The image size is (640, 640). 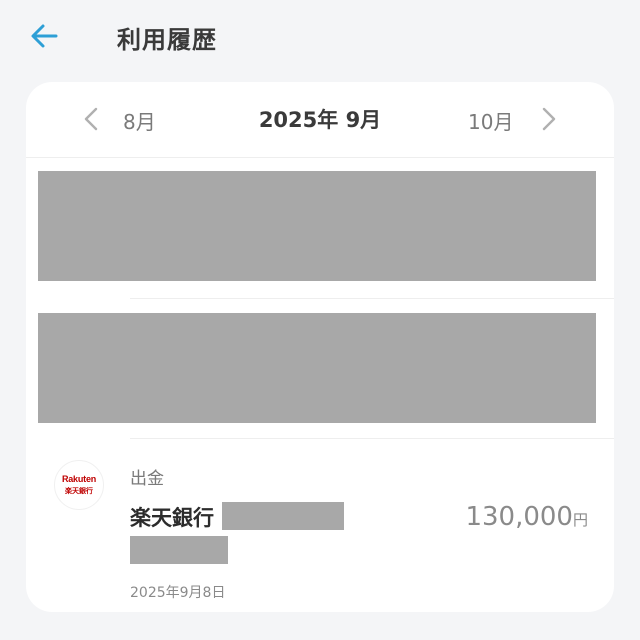 What do you see at coordinates (79, 491) in the screenshot?
I see `logo-text-bottom: 楽天銀行` at bounding box center [79, 491].